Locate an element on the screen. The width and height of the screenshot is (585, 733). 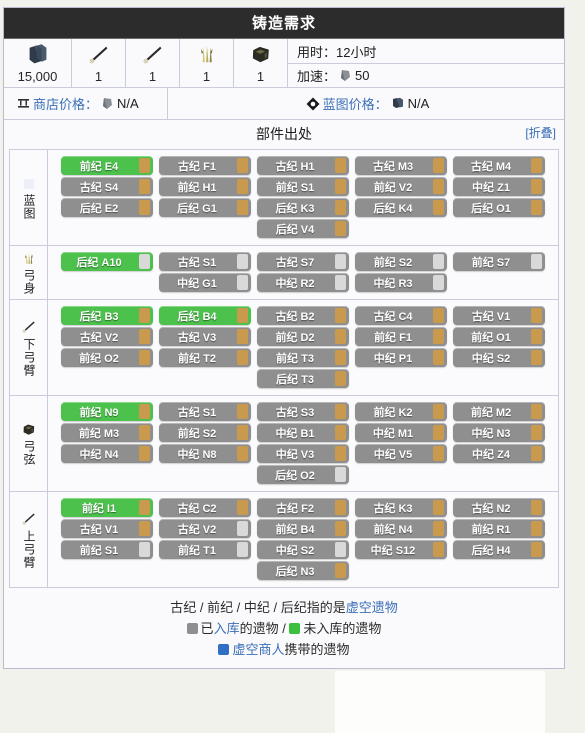
relic-pill-label: 古纪 K3 is located at coordinates (393, 508).